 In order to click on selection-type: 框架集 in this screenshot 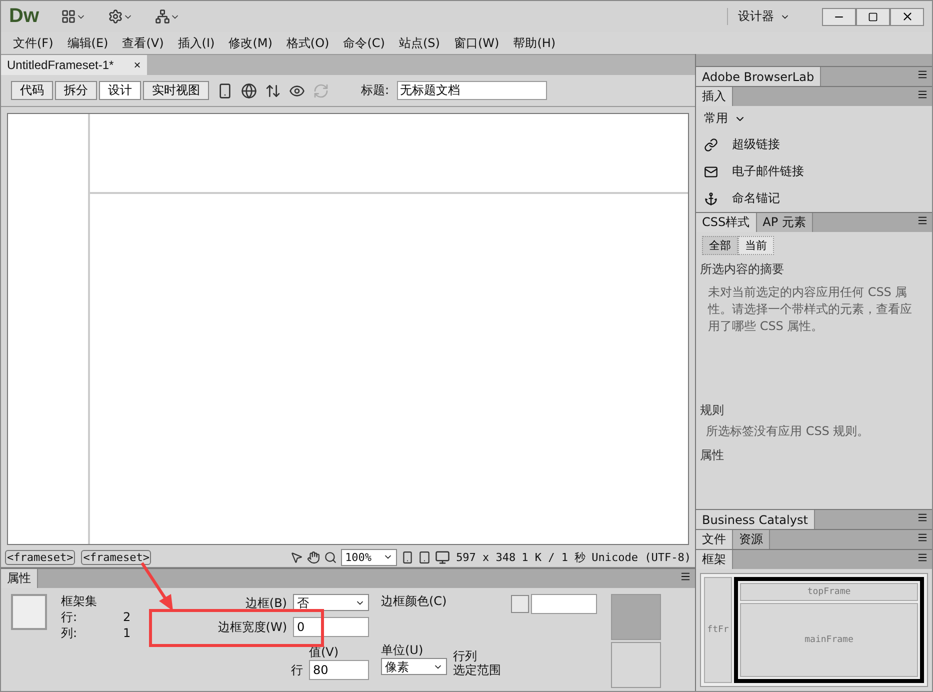, I will do `click(79, 601)`.